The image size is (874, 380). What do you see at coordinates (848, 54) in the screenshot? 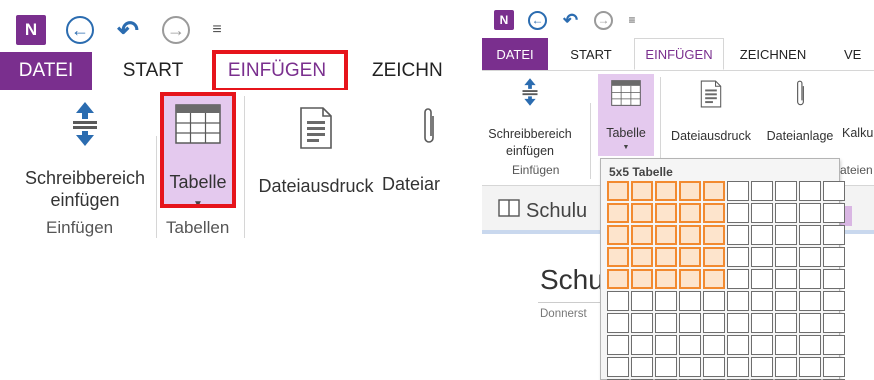
I see `tab-view: VE` at bounding box center [848, 54].